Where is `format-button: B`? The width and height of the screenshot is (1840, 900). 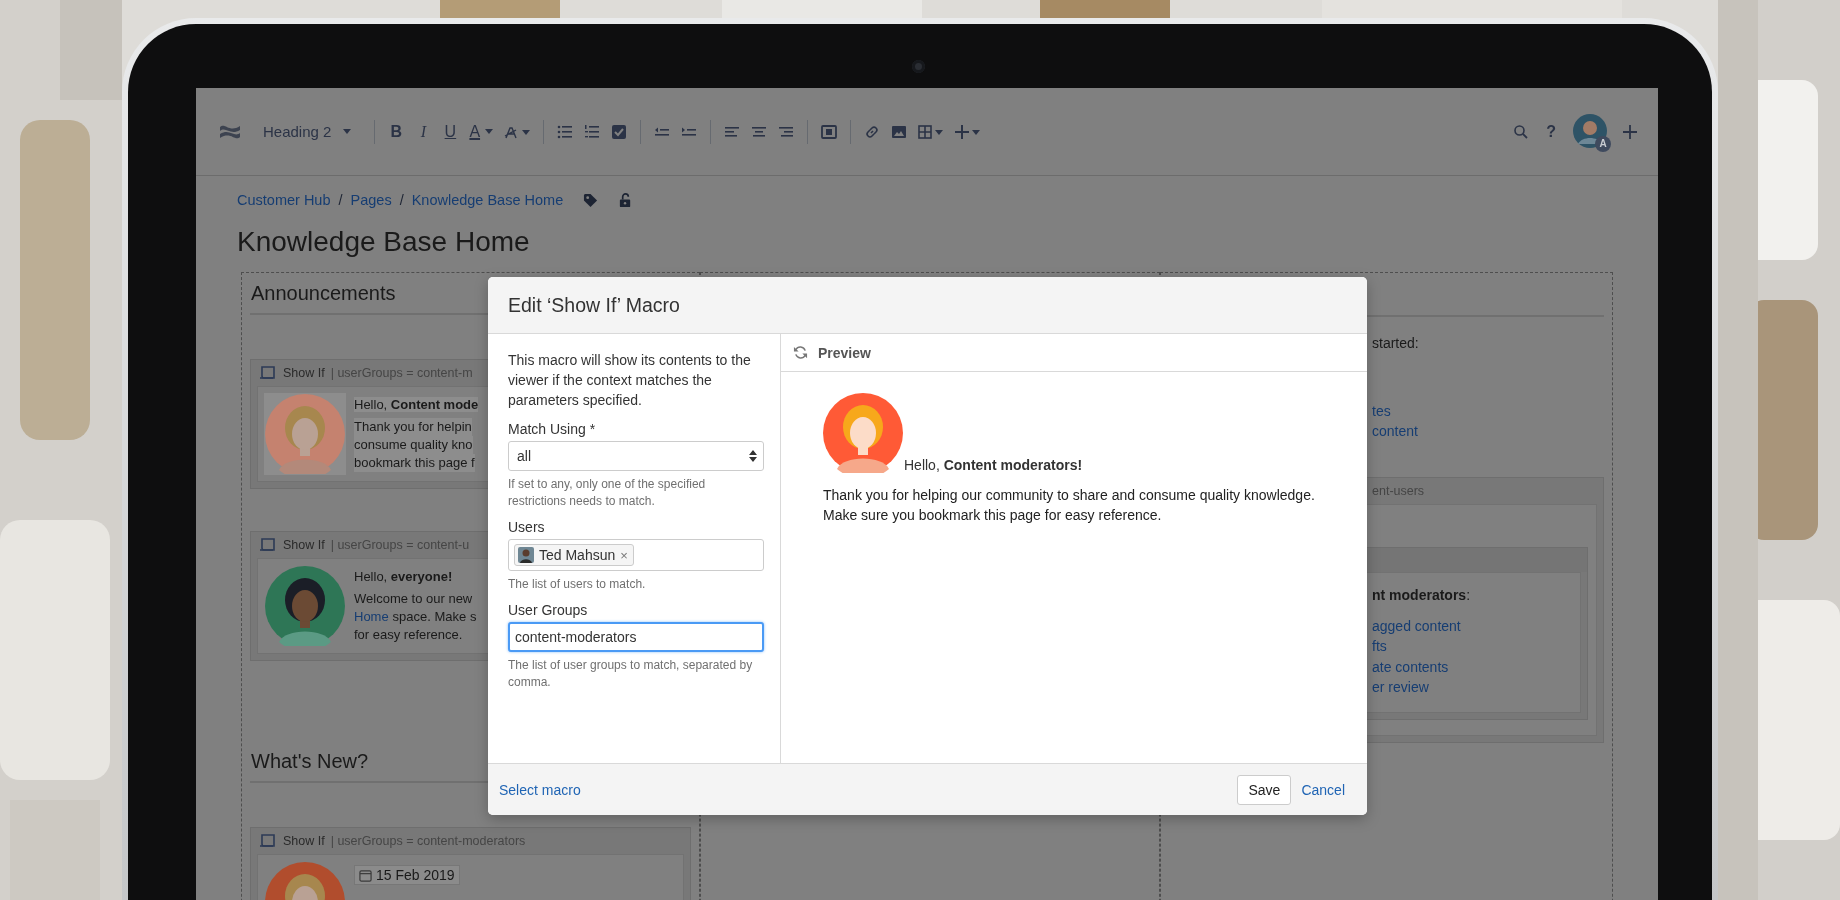 format-button: B is located at coordinates (396, 131).